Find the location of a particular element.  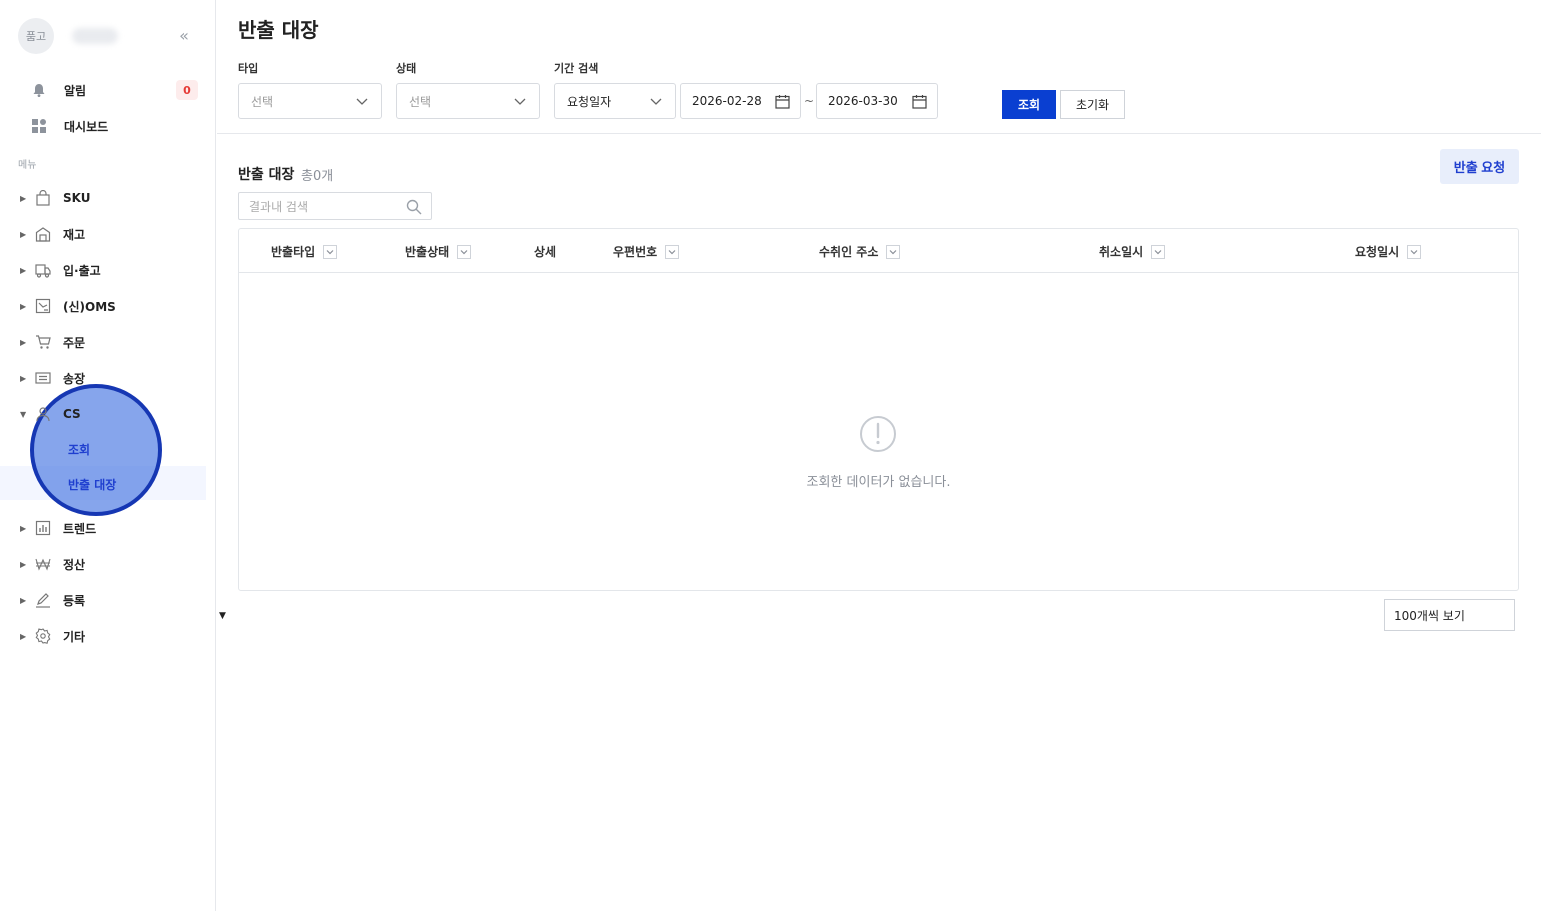

pencil-icon is located at coordinates (43, 600).